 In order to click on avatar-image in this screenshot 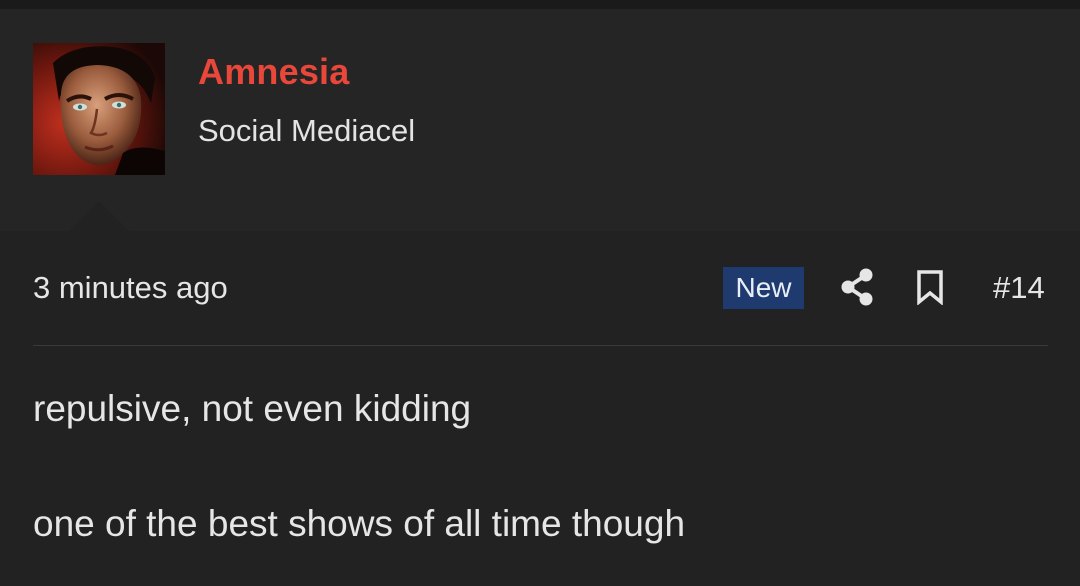, I will do `click(99, 109)`.